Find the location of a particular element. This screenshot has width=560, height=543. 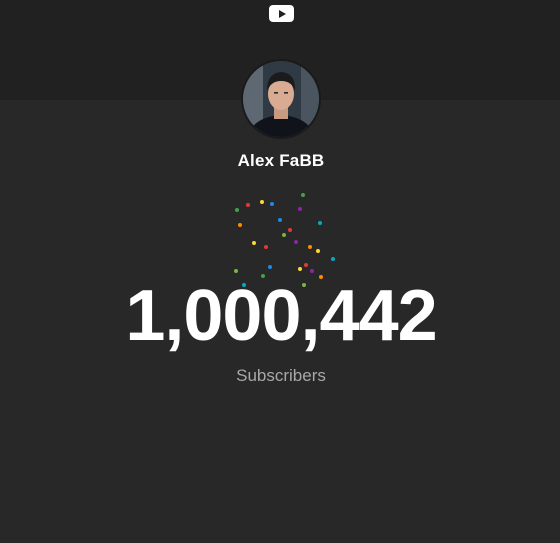

play-triangle-icon is located at coordinates (282, 13).